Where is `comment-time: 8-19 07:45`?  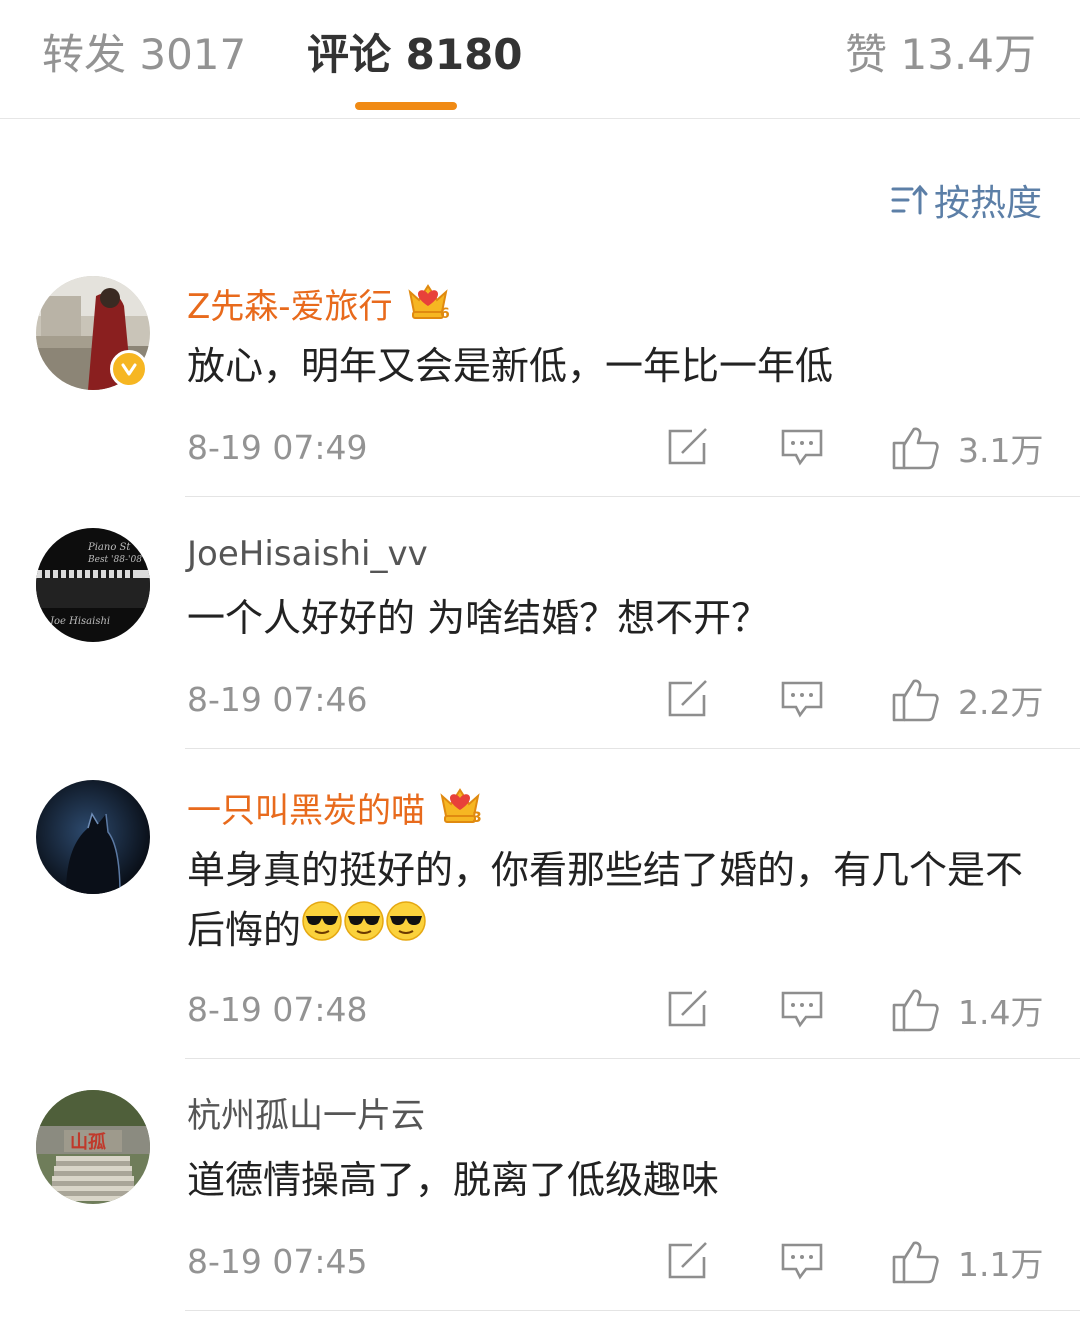 comment-time: 8-19 07:45 is located at coordinates (277, 1261).